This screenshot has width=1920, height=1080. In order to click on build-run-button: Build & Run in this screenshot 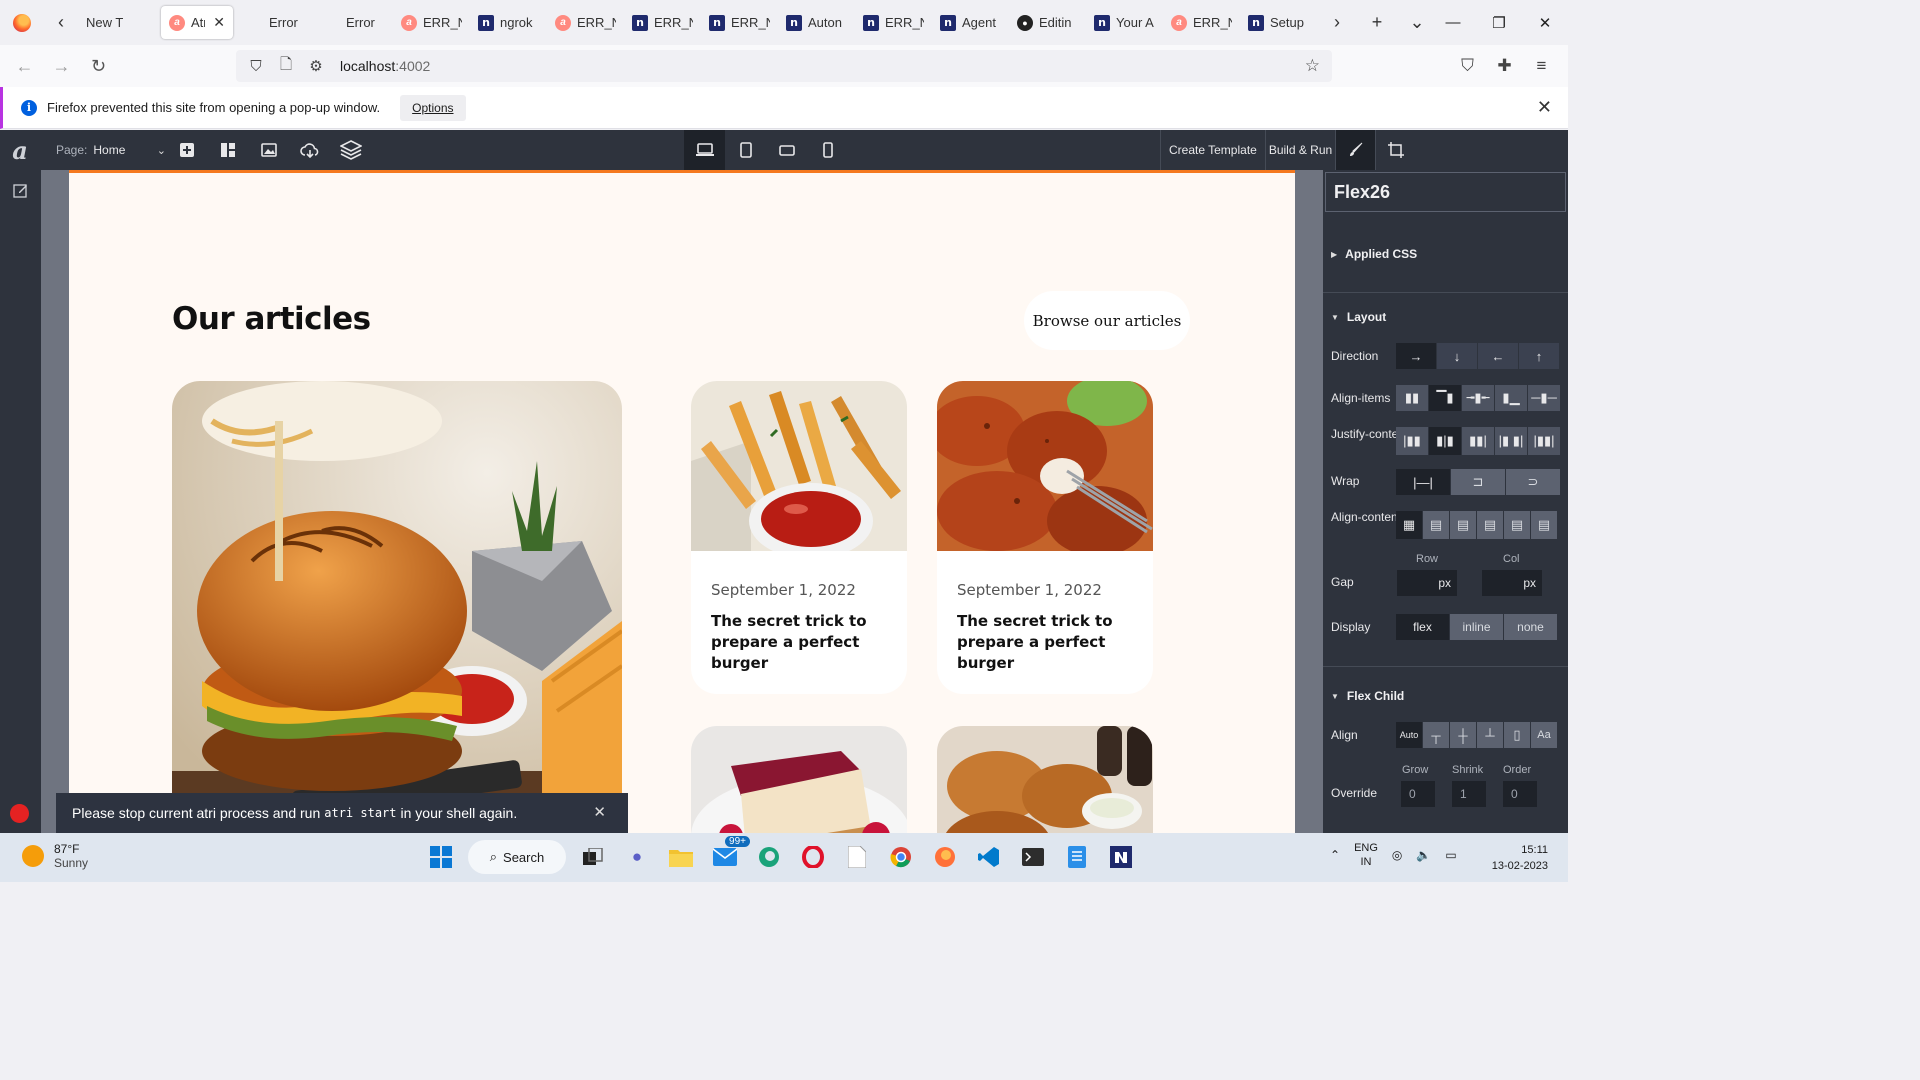, I will do `click(1299, 150)`.